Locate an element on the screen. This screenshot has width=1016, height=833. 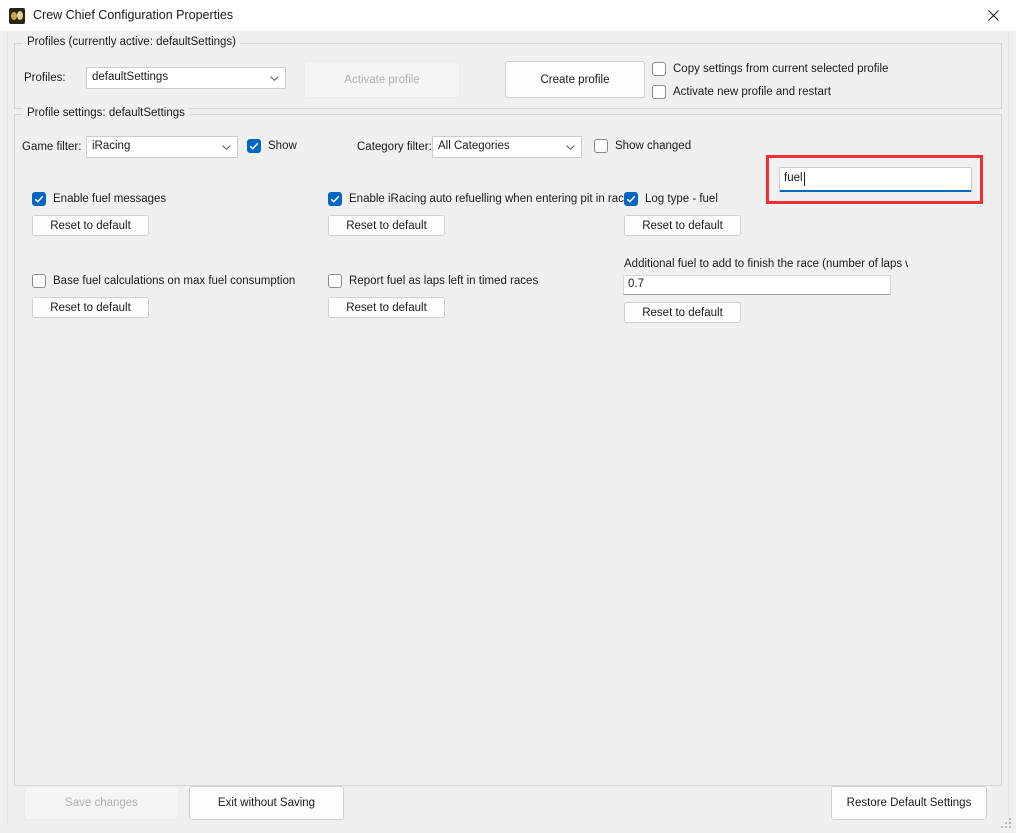
game-filter-select: iRacing is located at coordinates (162, 147).